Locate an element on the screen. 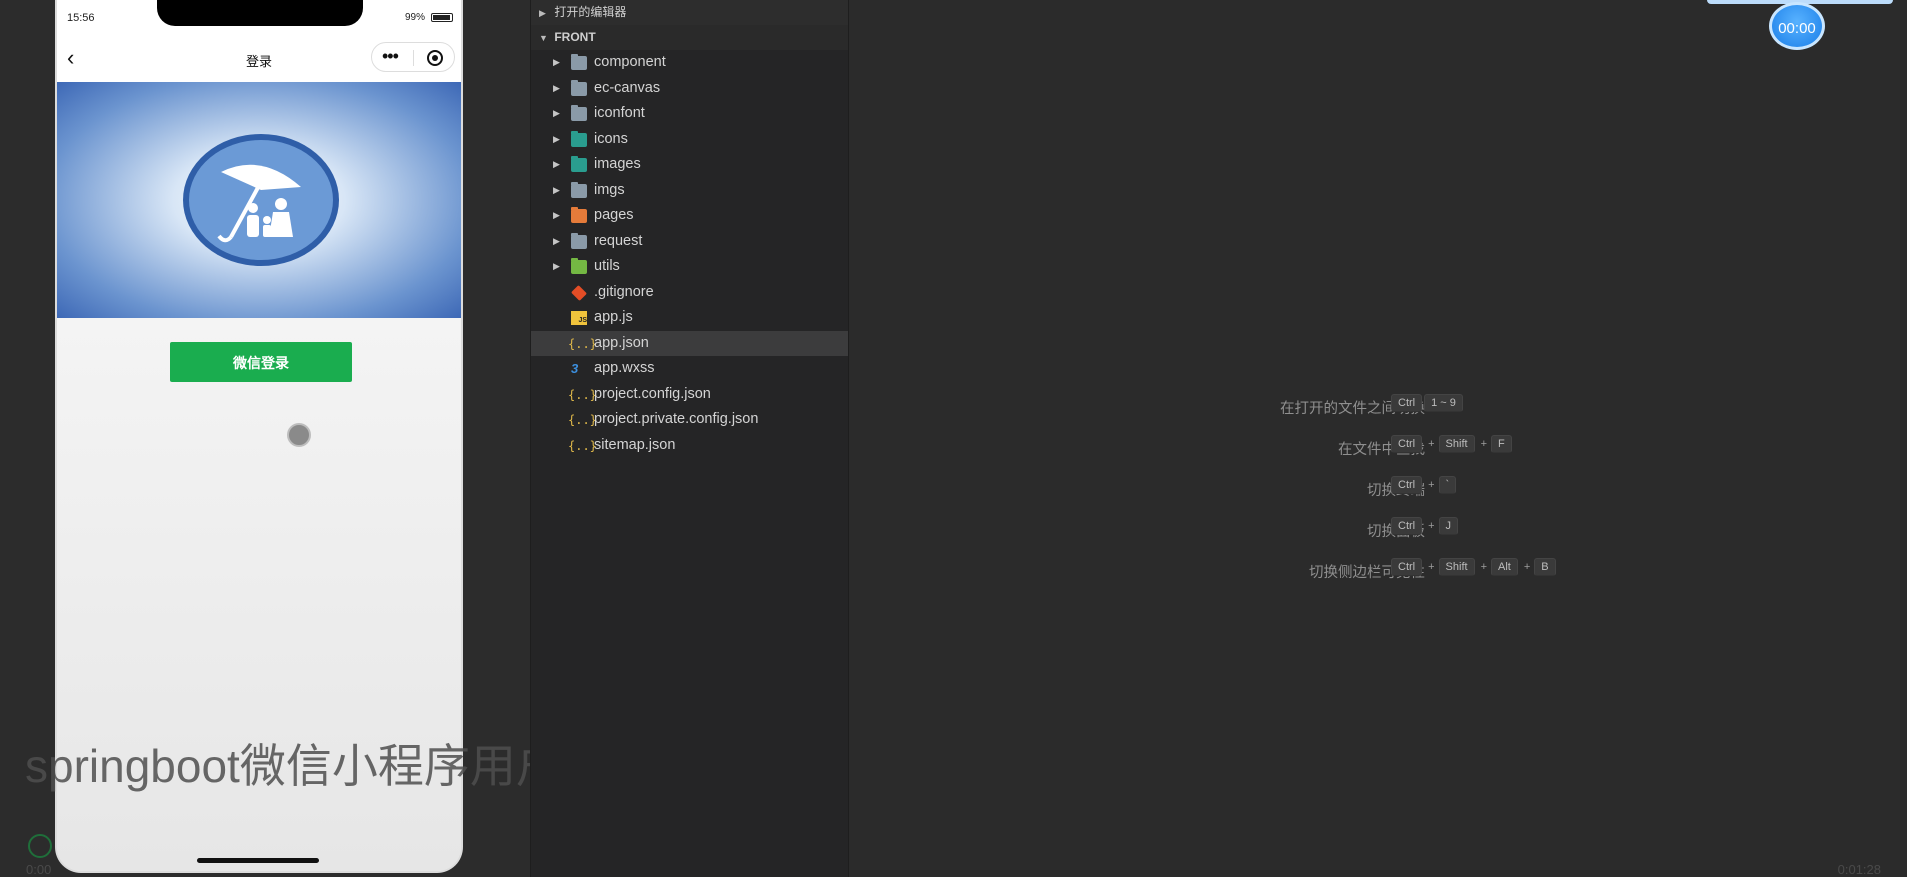 This screenshot has height=877, width=1907. tree-item: ▶ request is located at coordinates (689, 242).